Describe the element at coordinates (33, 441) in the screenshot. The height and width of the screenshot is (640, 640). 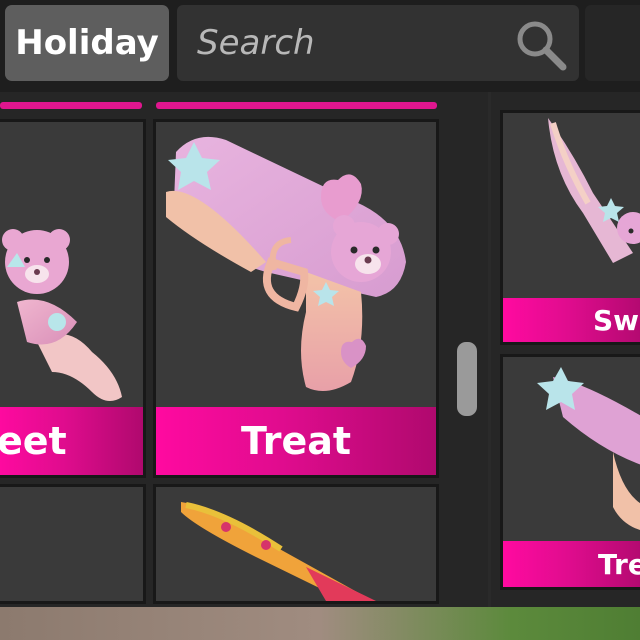
I see `item-label: eet` at that location.